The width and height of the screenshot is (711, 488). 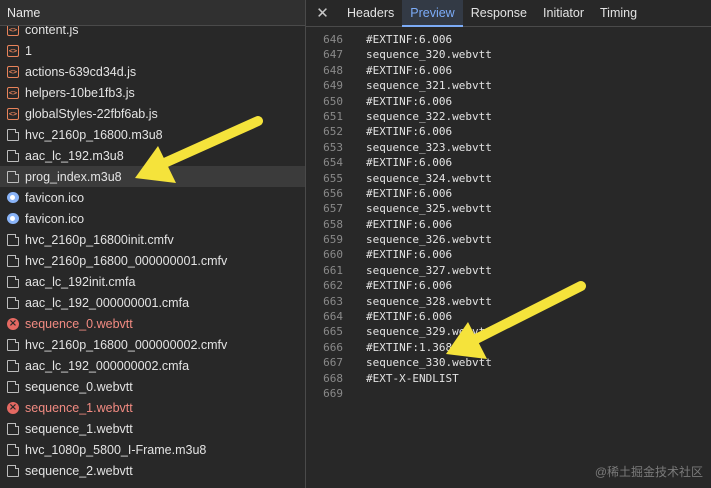 What do you see at coordinates (322, 13) in the screenshot?
I see `close-icon: ✕` at bounding box center [322, 13].